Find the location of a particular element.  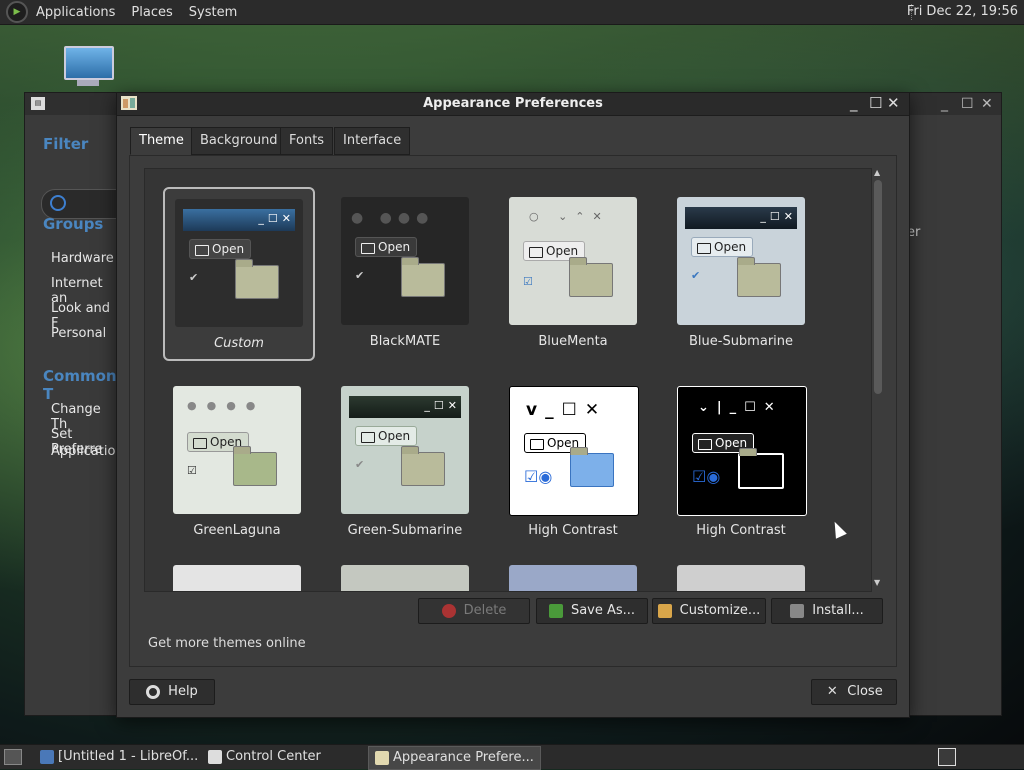

task-control-center: Control Center is located at coordinates (264, 757).